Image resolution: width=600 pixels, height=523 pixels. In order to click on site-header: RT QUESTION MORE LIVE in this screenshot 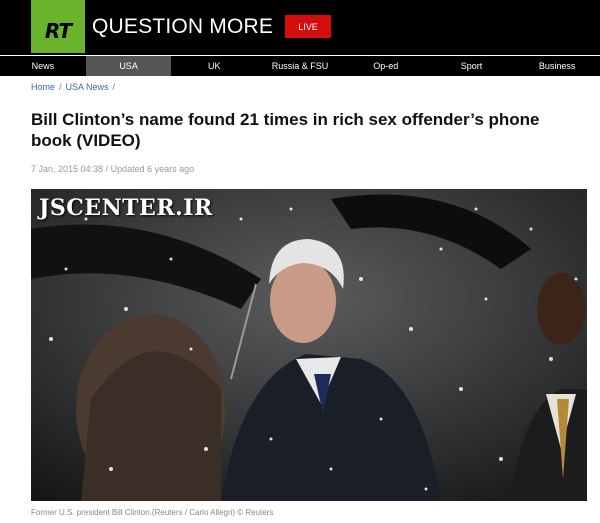, I will do `click(300, 27)`.